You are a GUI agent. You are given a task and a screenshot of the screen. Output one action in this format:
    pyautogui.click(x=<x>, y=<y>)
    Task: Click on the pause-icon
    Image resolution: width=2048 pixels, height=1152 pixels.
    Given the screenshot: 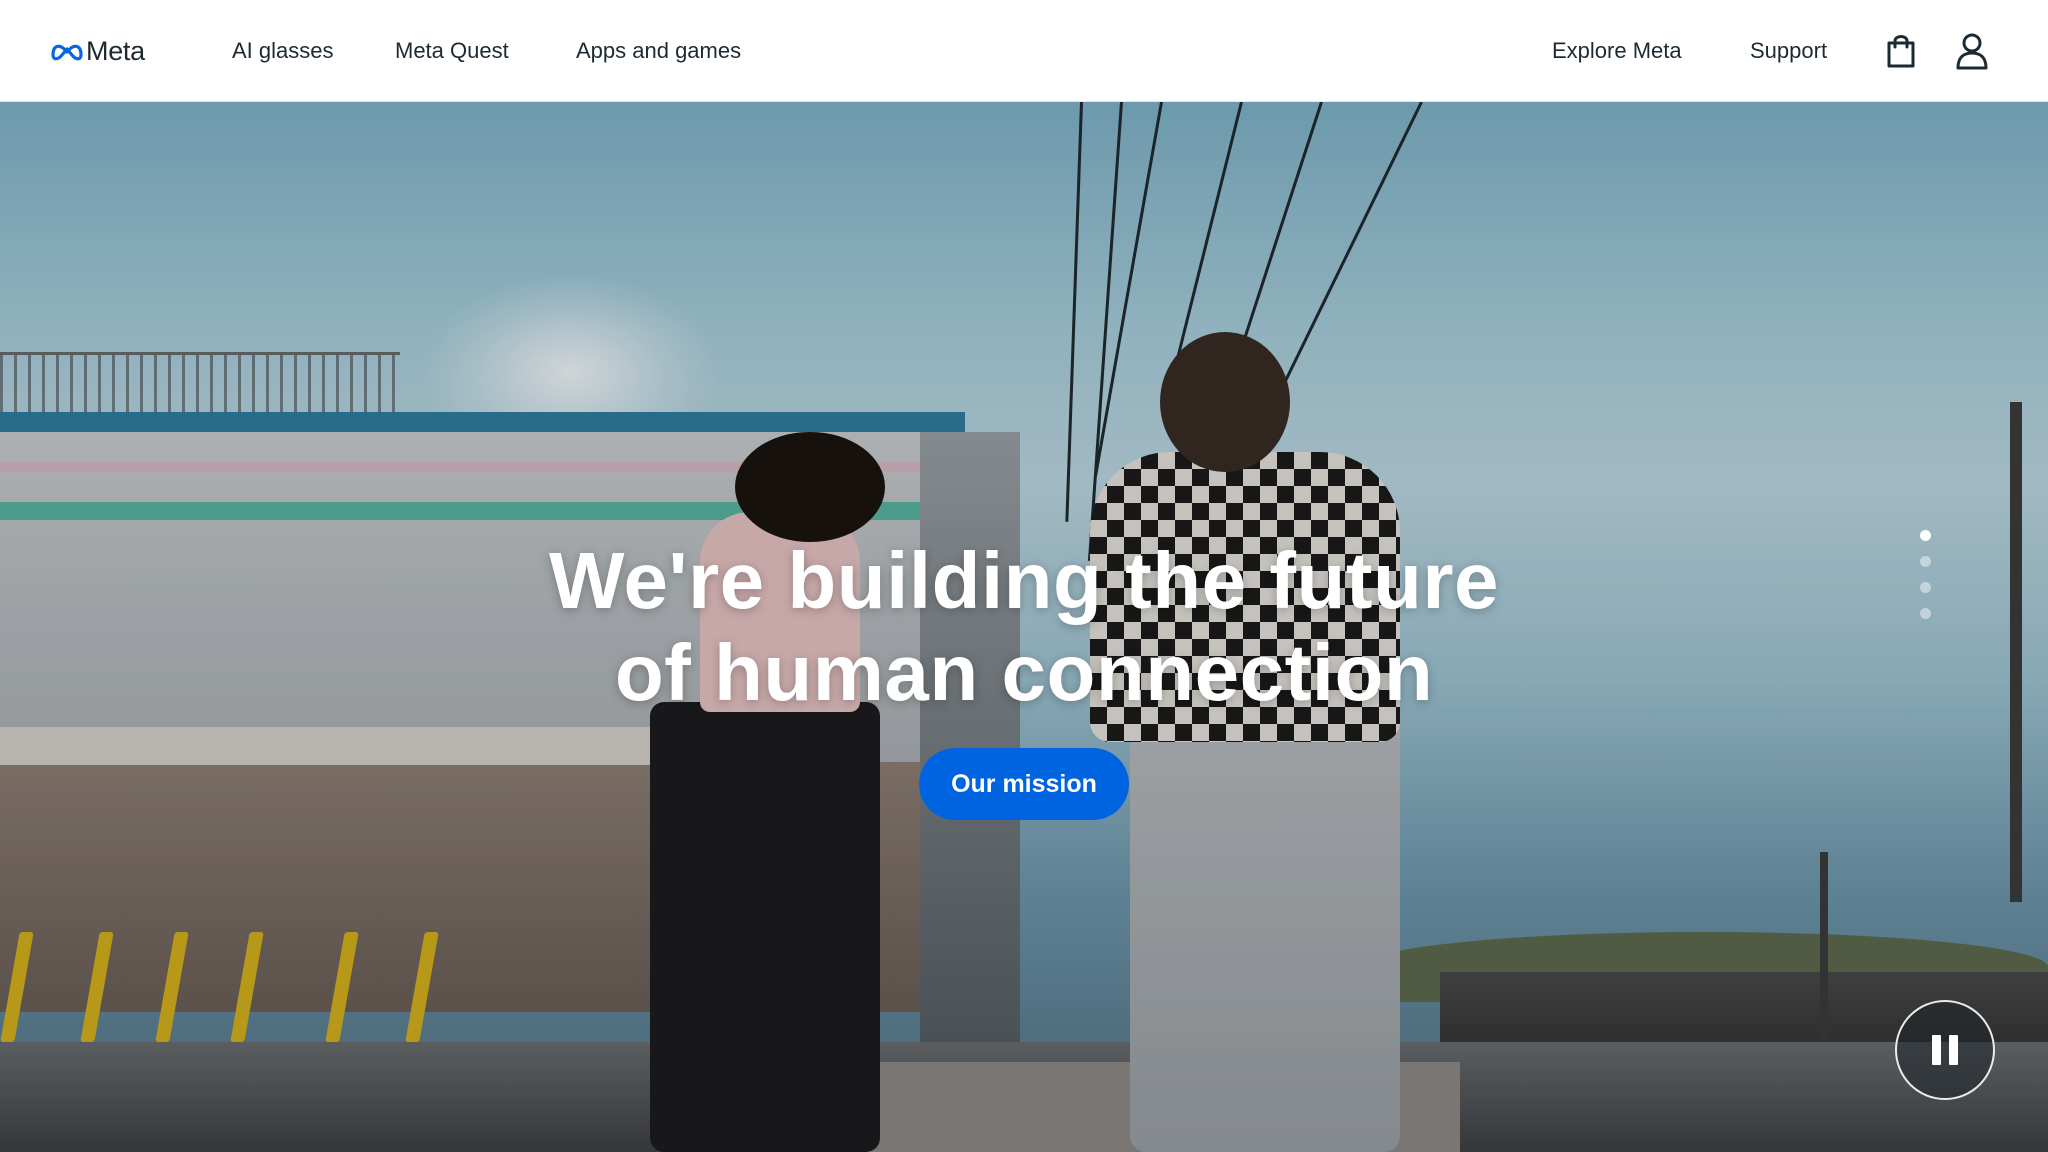 What is the action you would take?
    pyautogui.click(x=1936, y=1050)
    